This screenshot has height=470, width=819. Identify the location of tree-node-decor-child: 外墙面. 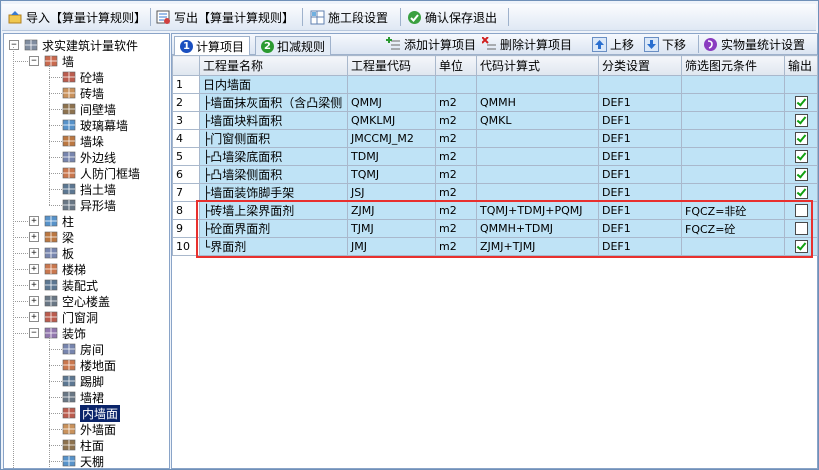
(89, 429).